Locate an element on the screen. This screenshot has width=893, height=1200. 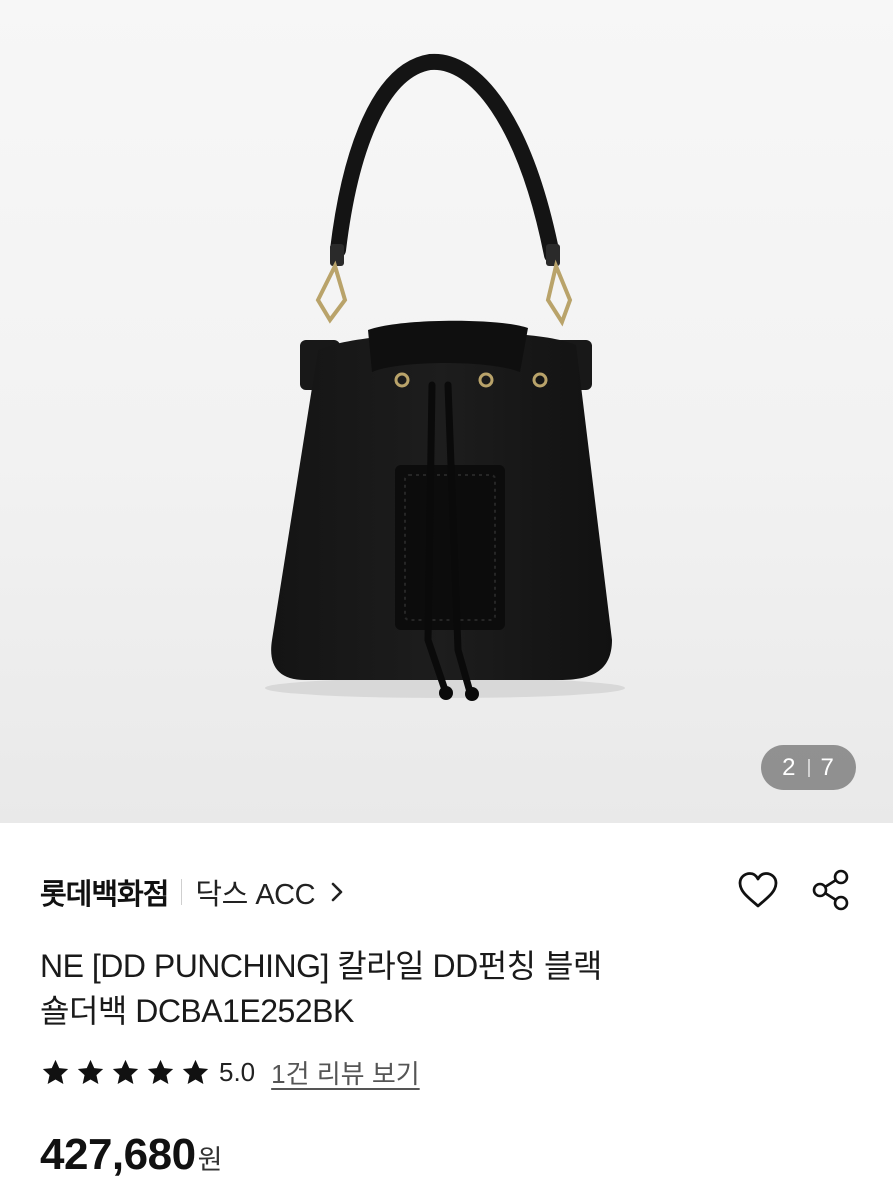
wishlist-button is located at coordinates (758, 892).